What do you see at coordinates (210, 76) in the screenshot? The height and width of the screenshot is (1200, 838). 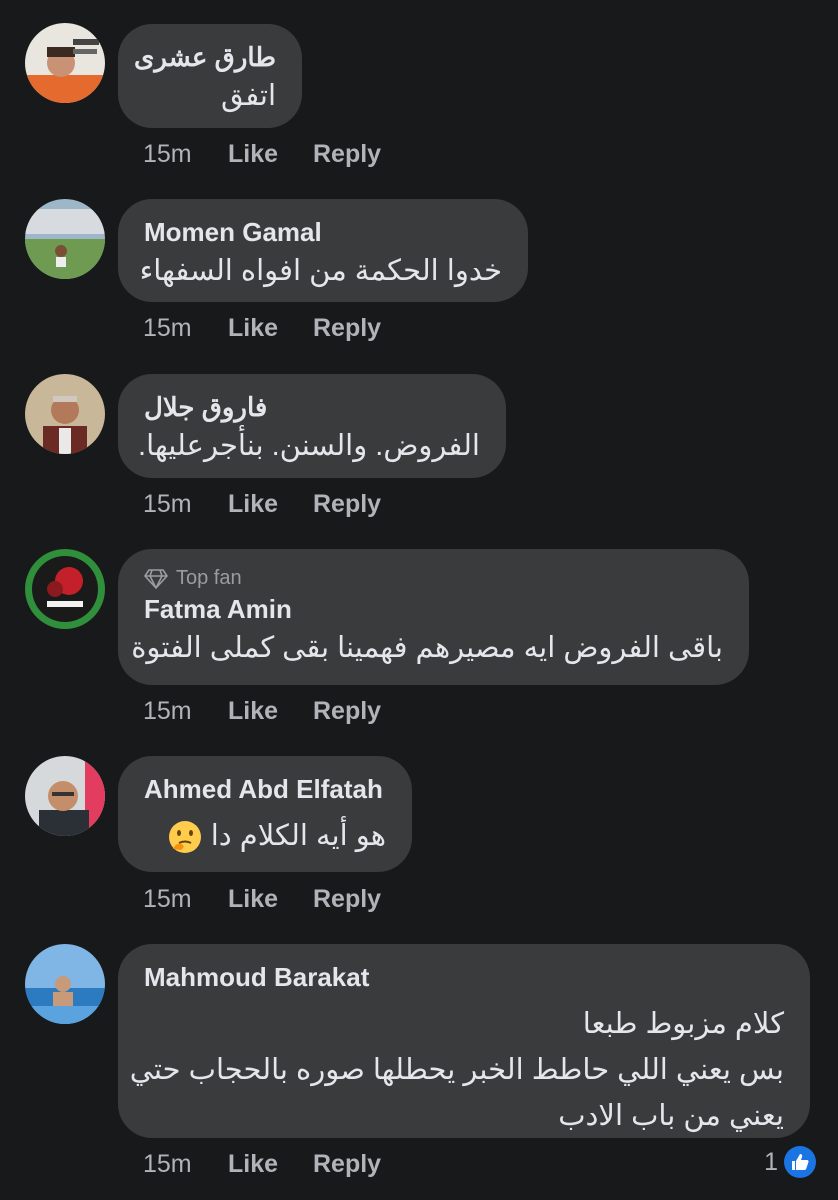 I see `comment-bubble: طارق عشرى اتفق` at bounding box center [210, 76].